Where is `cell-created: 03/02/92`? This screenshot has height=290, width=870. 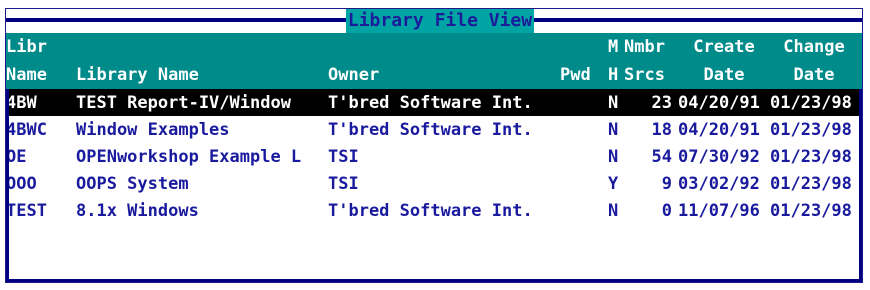 cell-created: 03/02/92 is located at coordinates (719, 184).